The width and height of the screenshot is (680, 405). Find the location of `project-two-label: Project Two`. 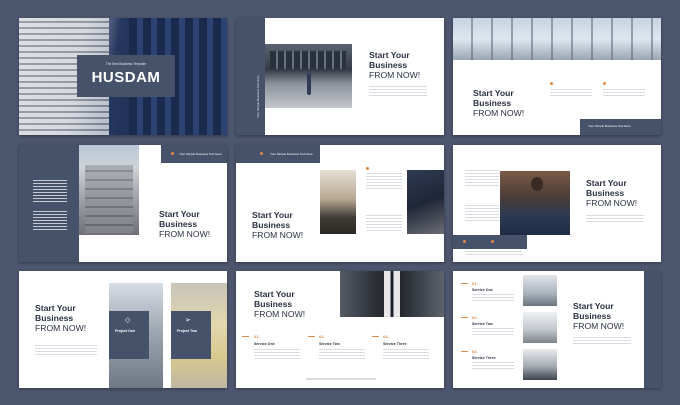

project-two-label: Project Two is located at coordinates (187, 331).